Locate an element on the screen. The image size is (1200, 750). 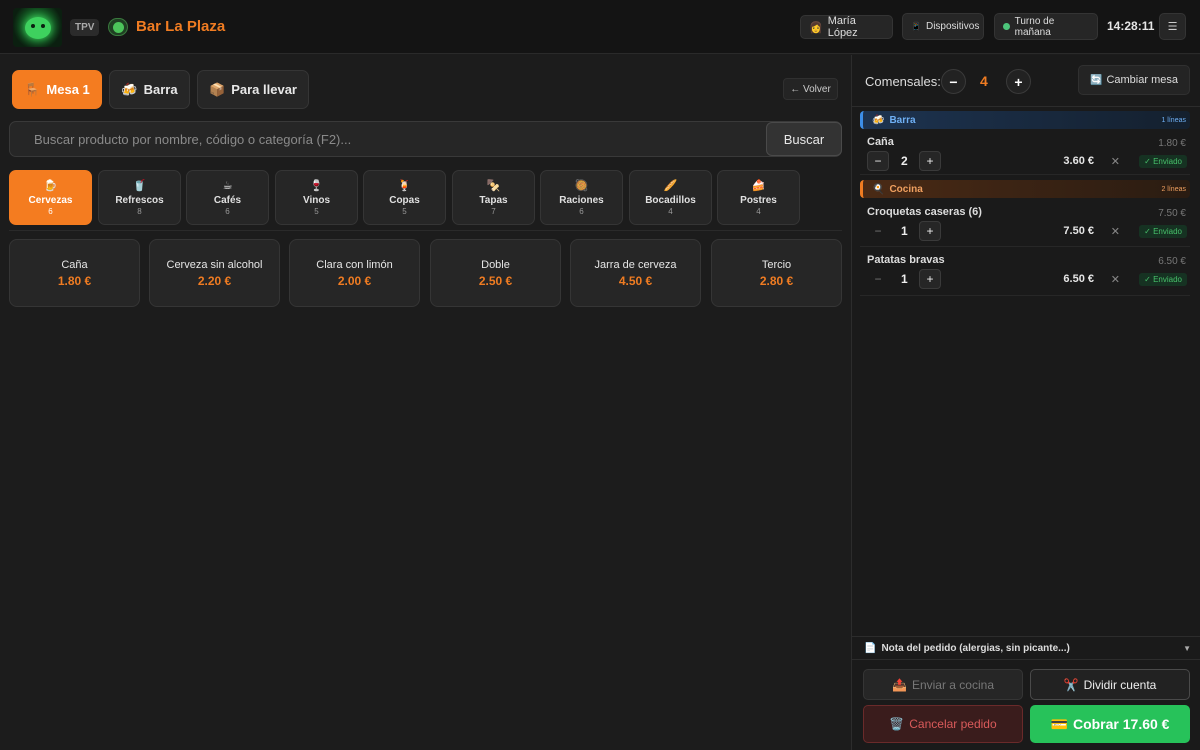
product-name: Jarra de cerveza is located at coordinates (635, 264).